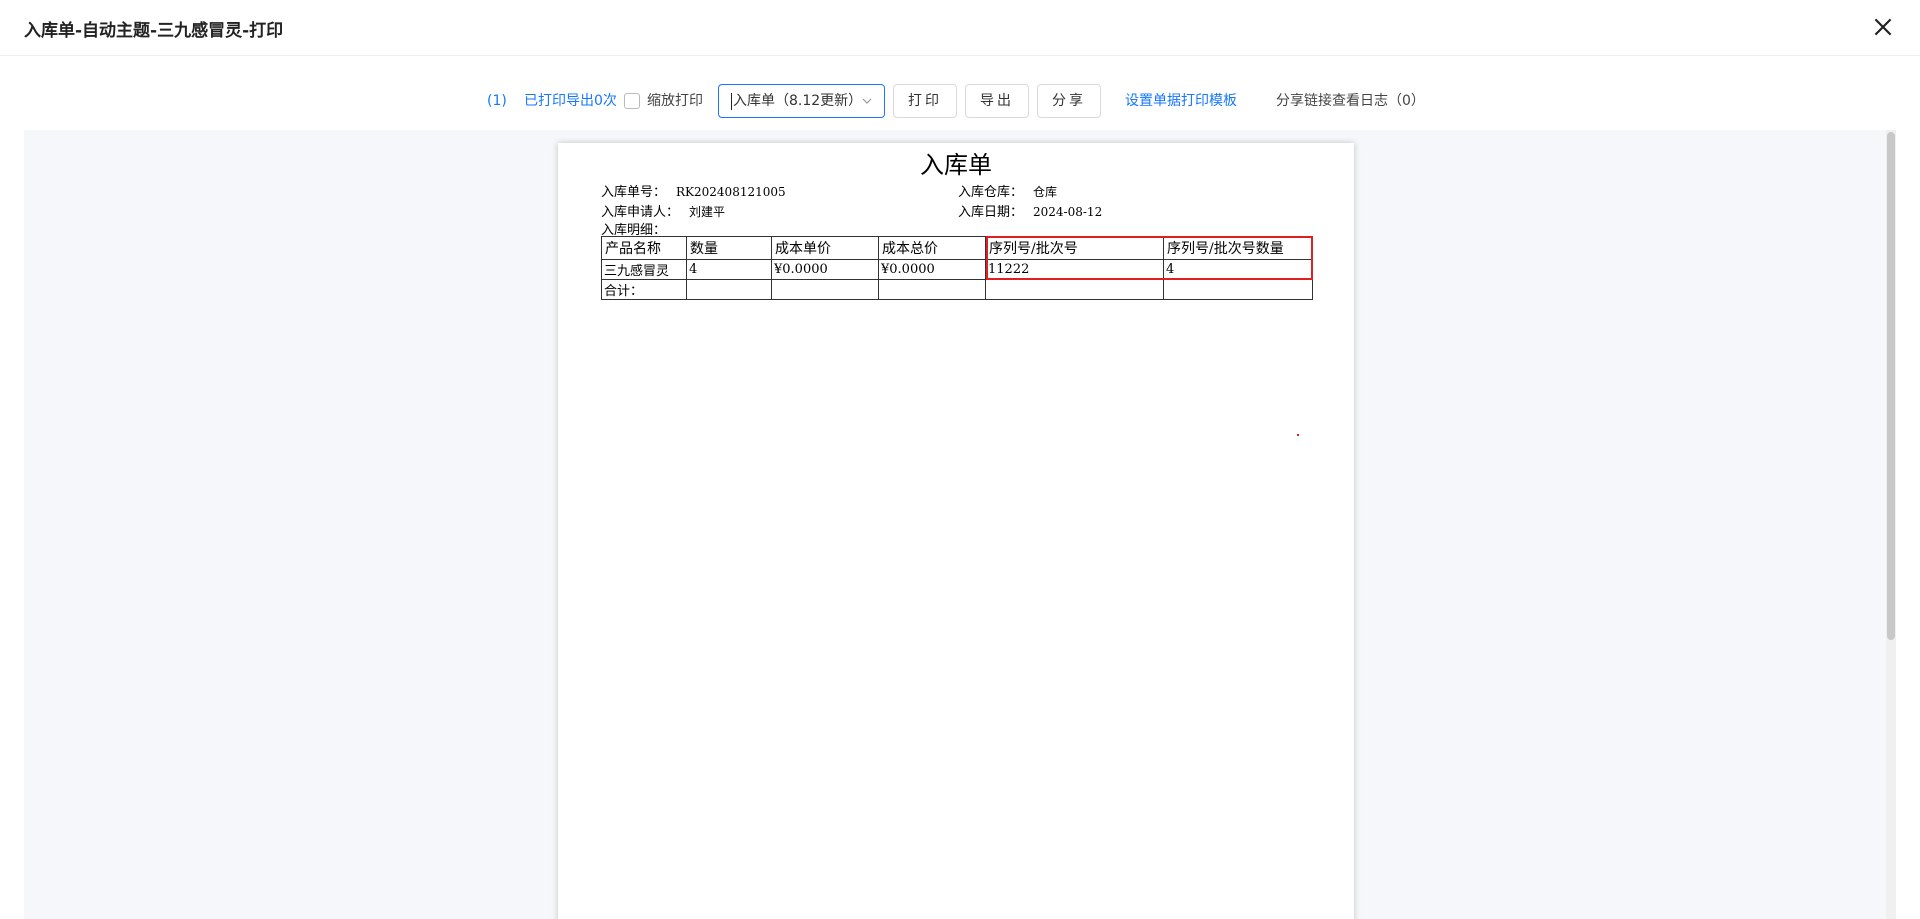 This screenshot has height=919, width=1920. What do you see at coordinates (1045, 192) in the screenshot?
I see `warehouse-value: 仓库` at bounding box center [1045, 192].